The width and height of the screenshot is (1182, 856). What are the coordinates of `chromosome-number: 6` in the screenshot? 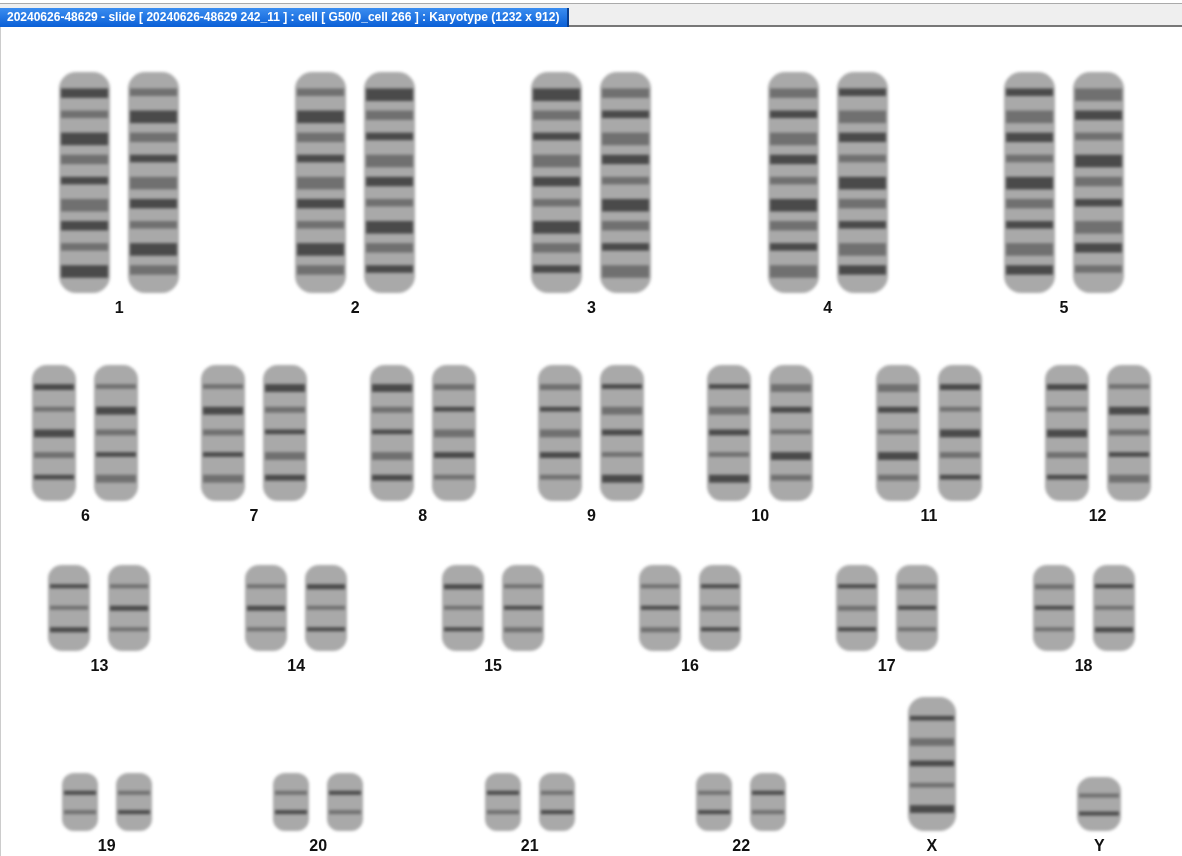 It's located at (85, 516).